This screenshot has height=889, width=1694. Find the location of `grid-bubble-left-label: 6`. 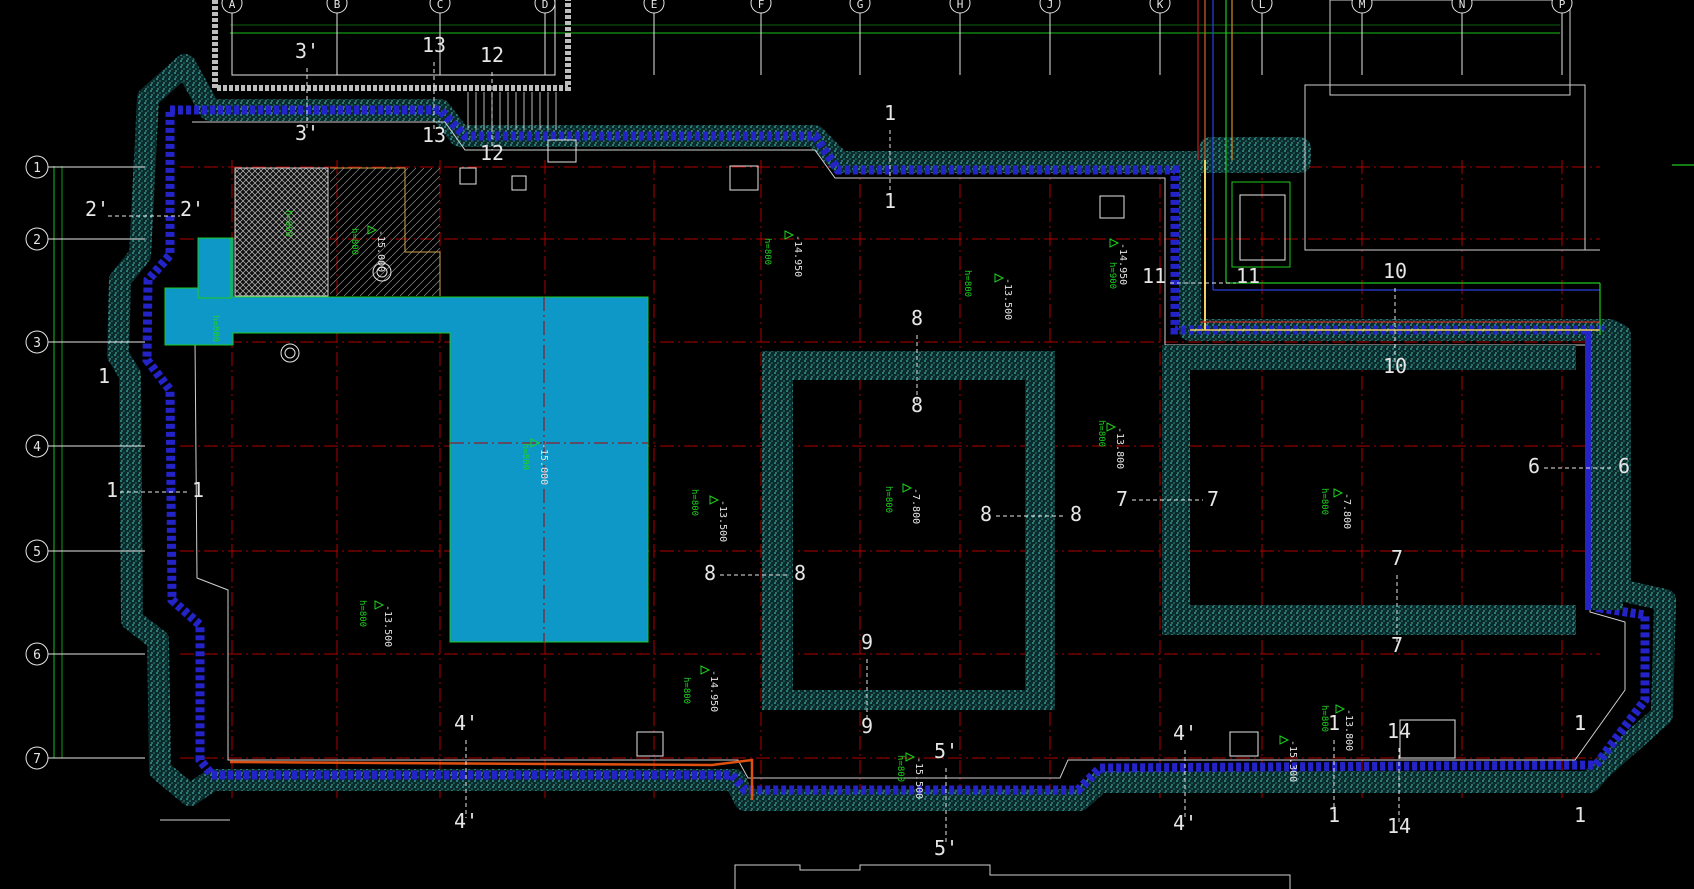

grid-bubble-left-label: 6 is located at coordinates (37, 655).